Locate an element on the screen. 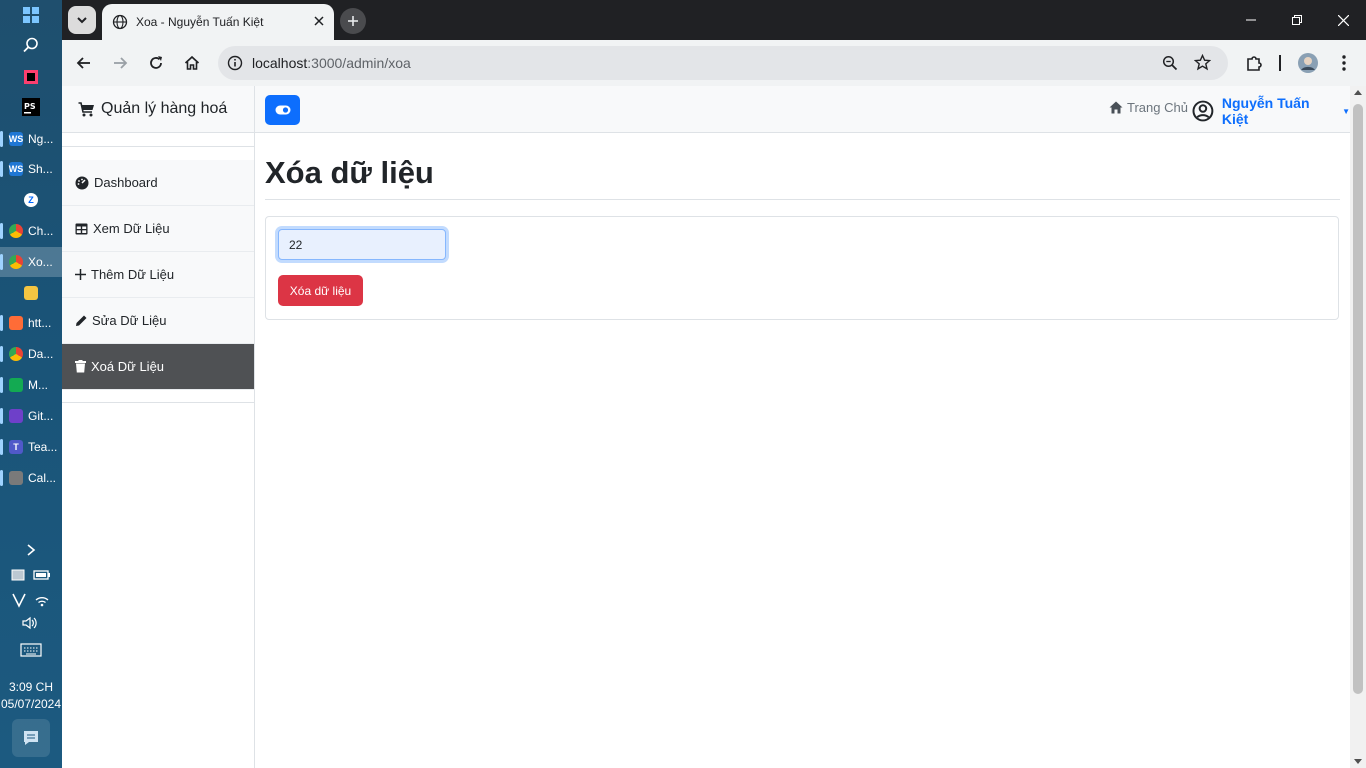  close-icon is located at coordinates (1343, 20).